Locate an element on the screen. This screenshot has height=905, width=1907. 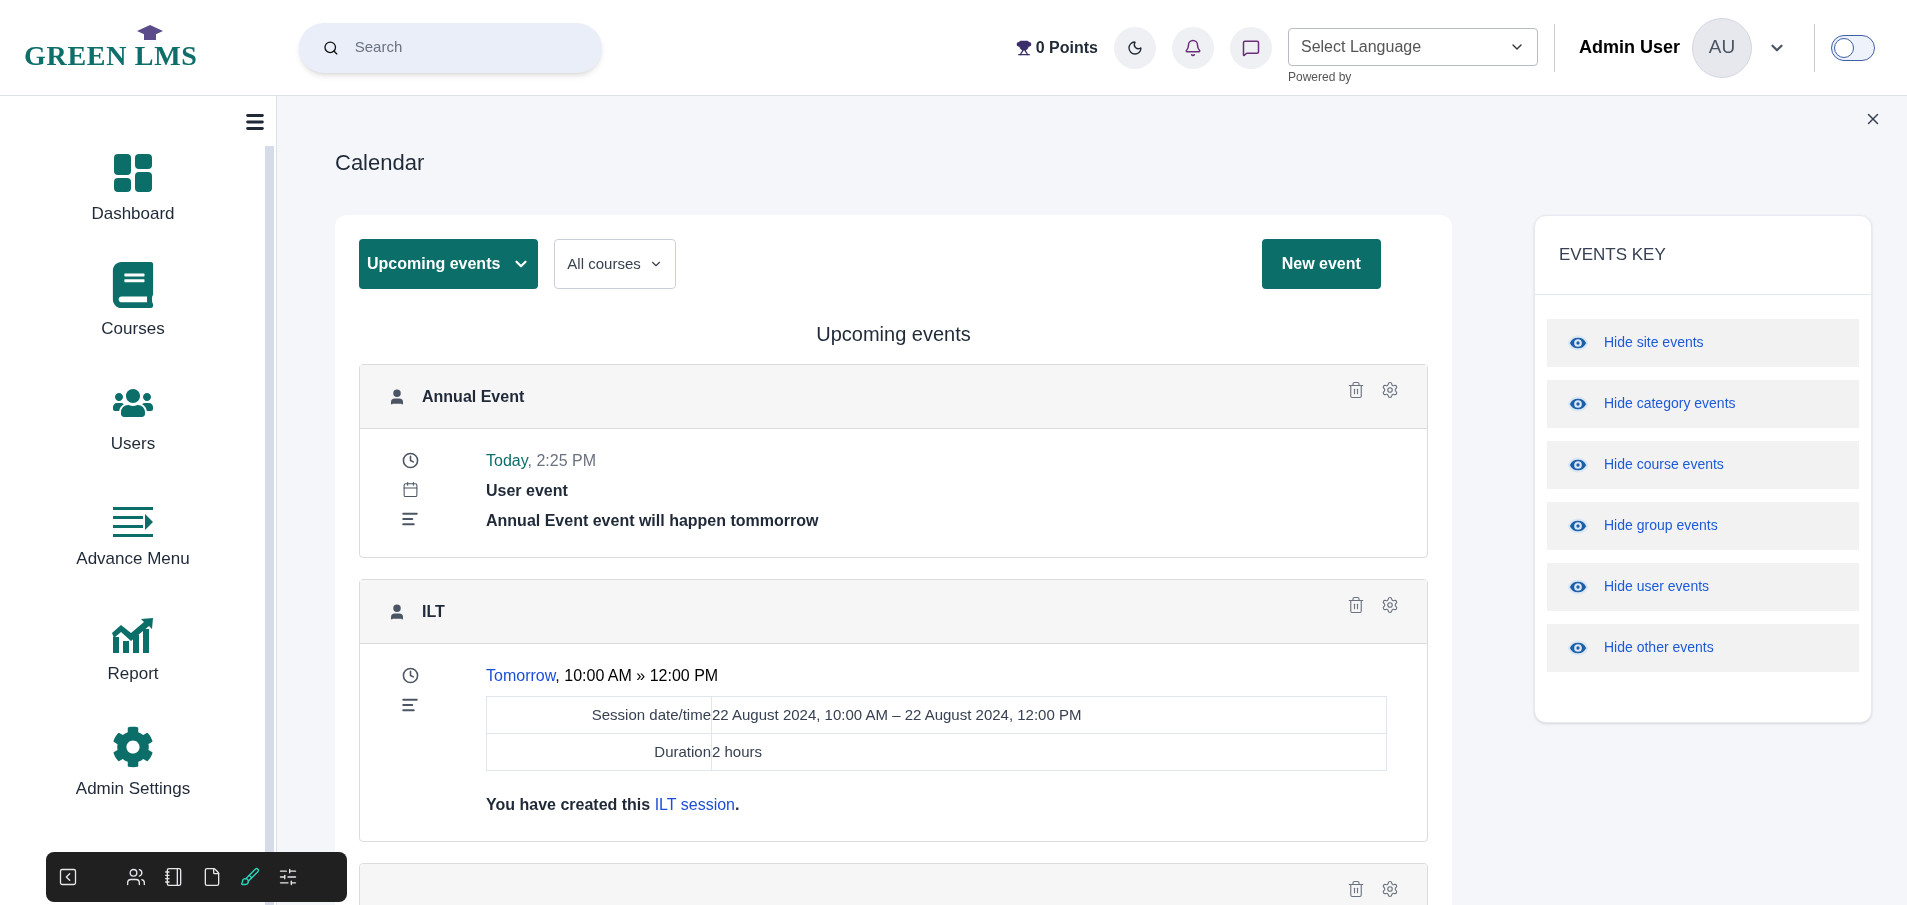
course-select: All courses is located at coordinates (615, 264).